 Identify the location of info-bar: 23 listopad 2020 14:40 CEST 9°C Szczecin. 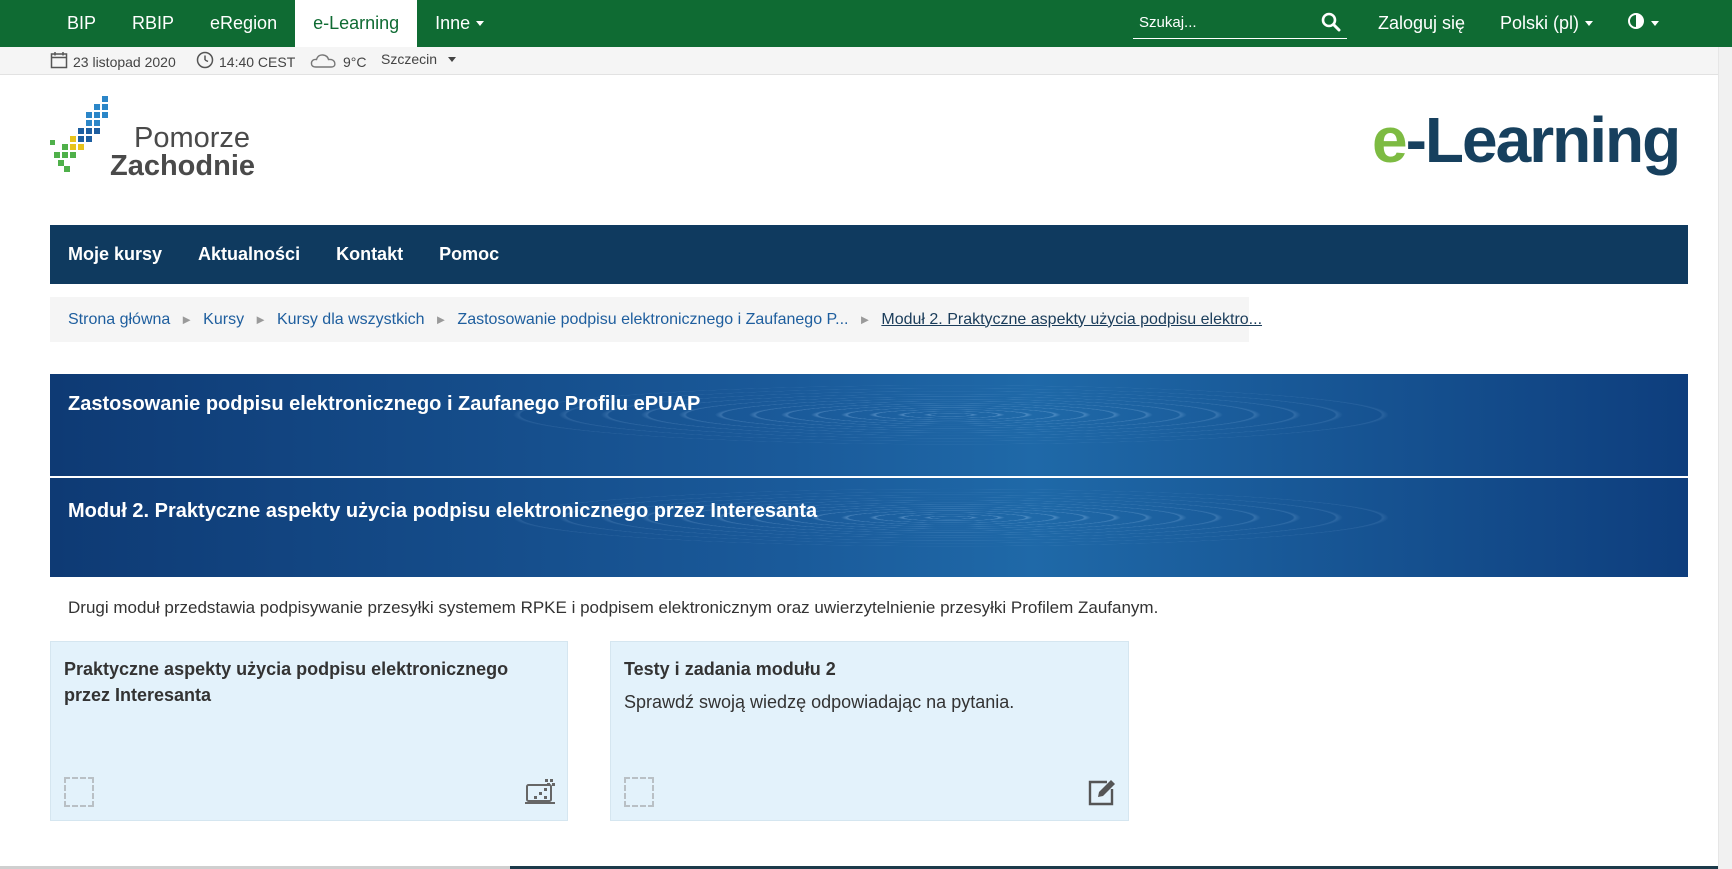
(866, 61).